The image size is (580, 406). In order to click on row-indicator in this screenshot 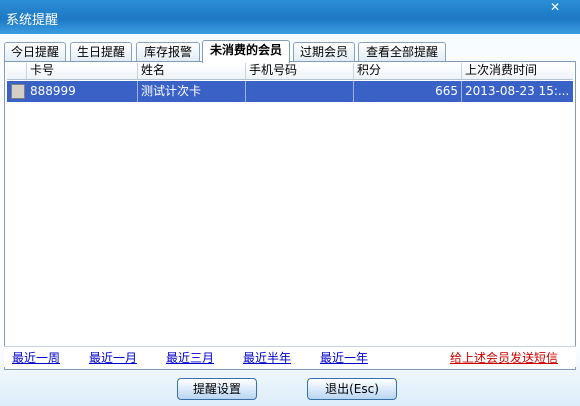, I will do `click(18, 91)`.